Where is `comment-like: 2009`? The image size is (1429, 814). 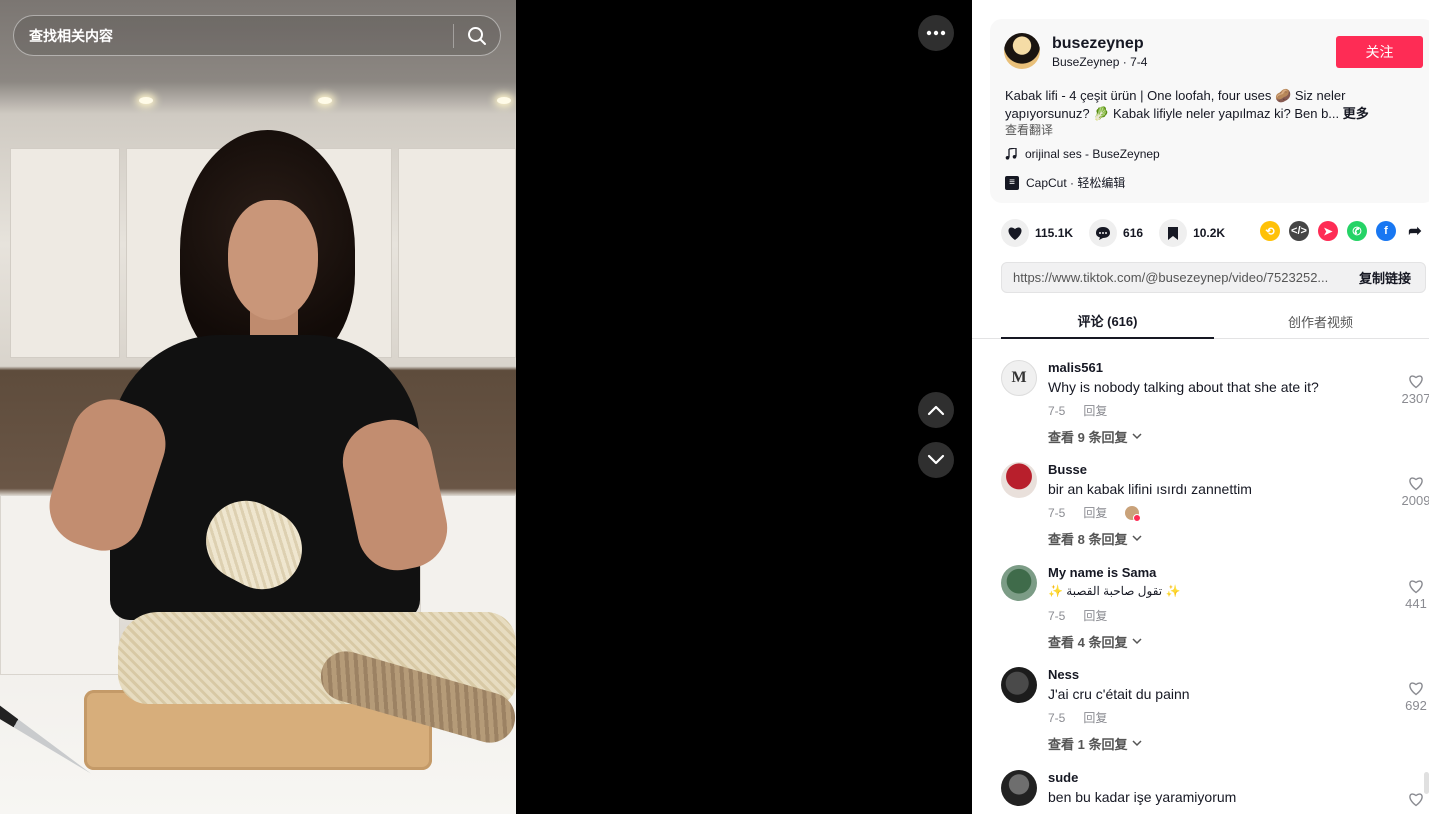
comment-like: 2009 is located at coordinates (1415, 492).